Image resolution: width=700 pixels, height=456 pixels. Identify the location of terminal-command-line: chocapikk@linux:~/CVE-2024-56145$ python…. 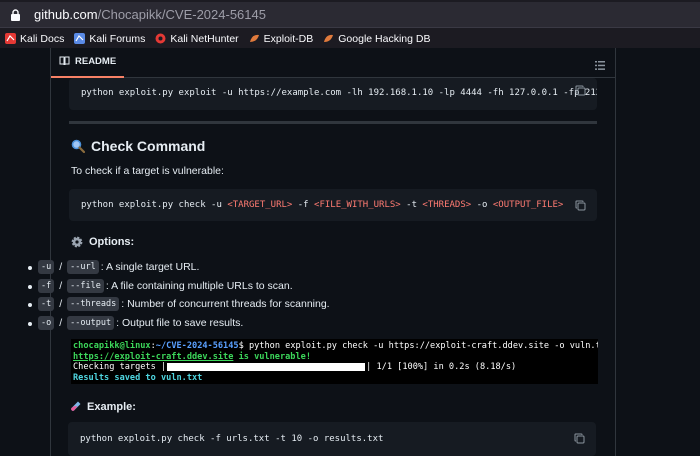
(335, 346).